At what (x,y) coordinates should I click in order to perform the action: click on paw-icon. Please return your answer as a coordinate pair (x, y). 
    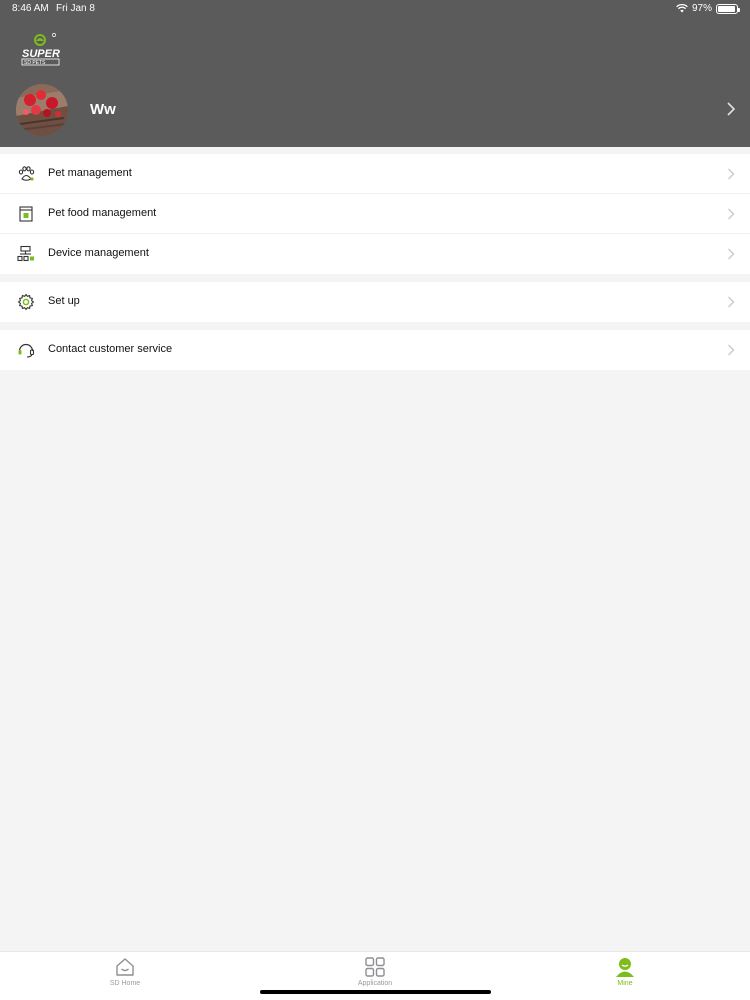
    Looking at the image, I should click on (26, 173).